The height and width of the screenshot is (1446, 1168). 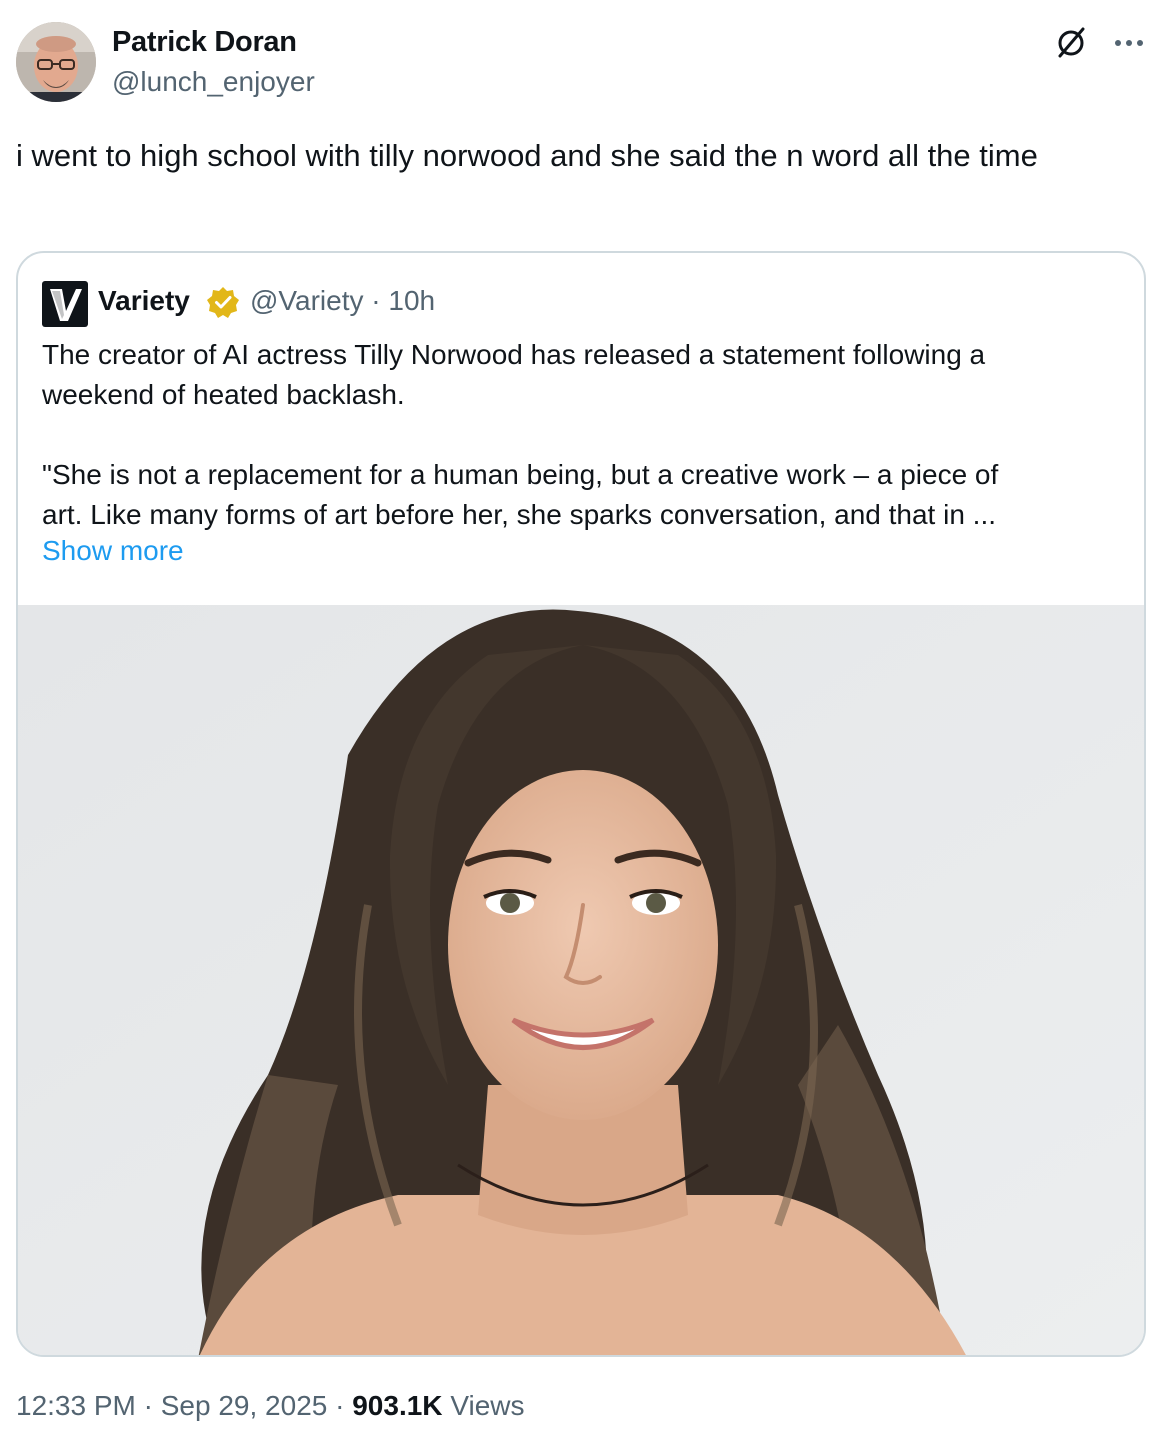 What do you see at coordinates (65, 304) in the screenshot?
I see `variety-logo-icon` at bounding box center [65, 304].